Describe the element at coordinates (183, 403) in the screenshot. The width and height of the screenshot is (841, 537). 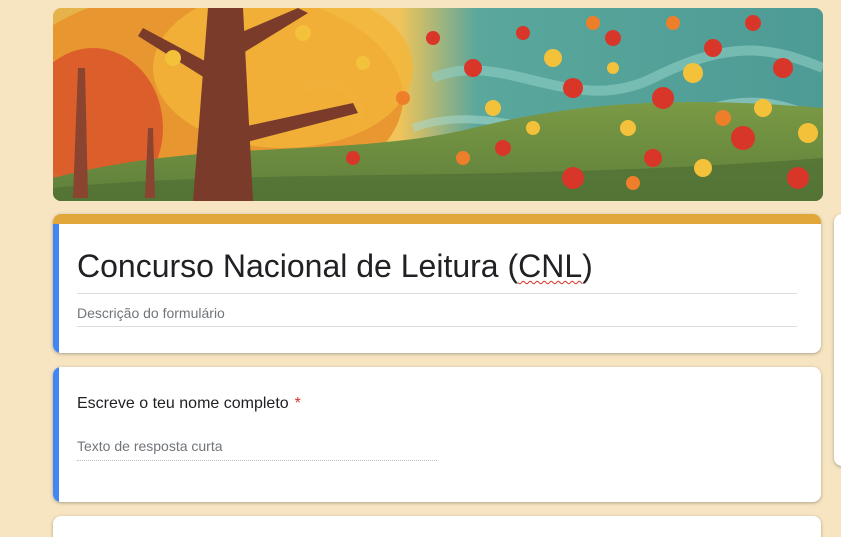
I see `question-title-text: Escreve o teu nome completo` at that location.